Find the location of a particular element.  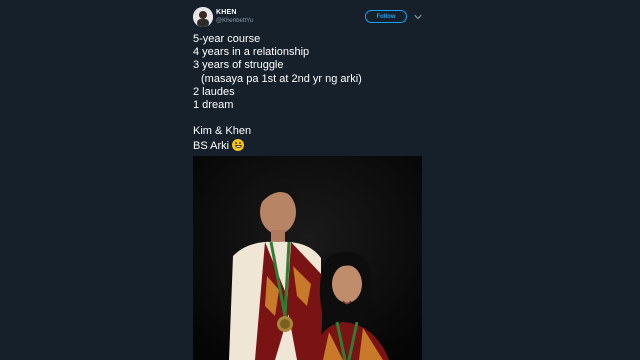

tweet-text-line-with-emoji: BS Arki is located at coordinates (308, 145).